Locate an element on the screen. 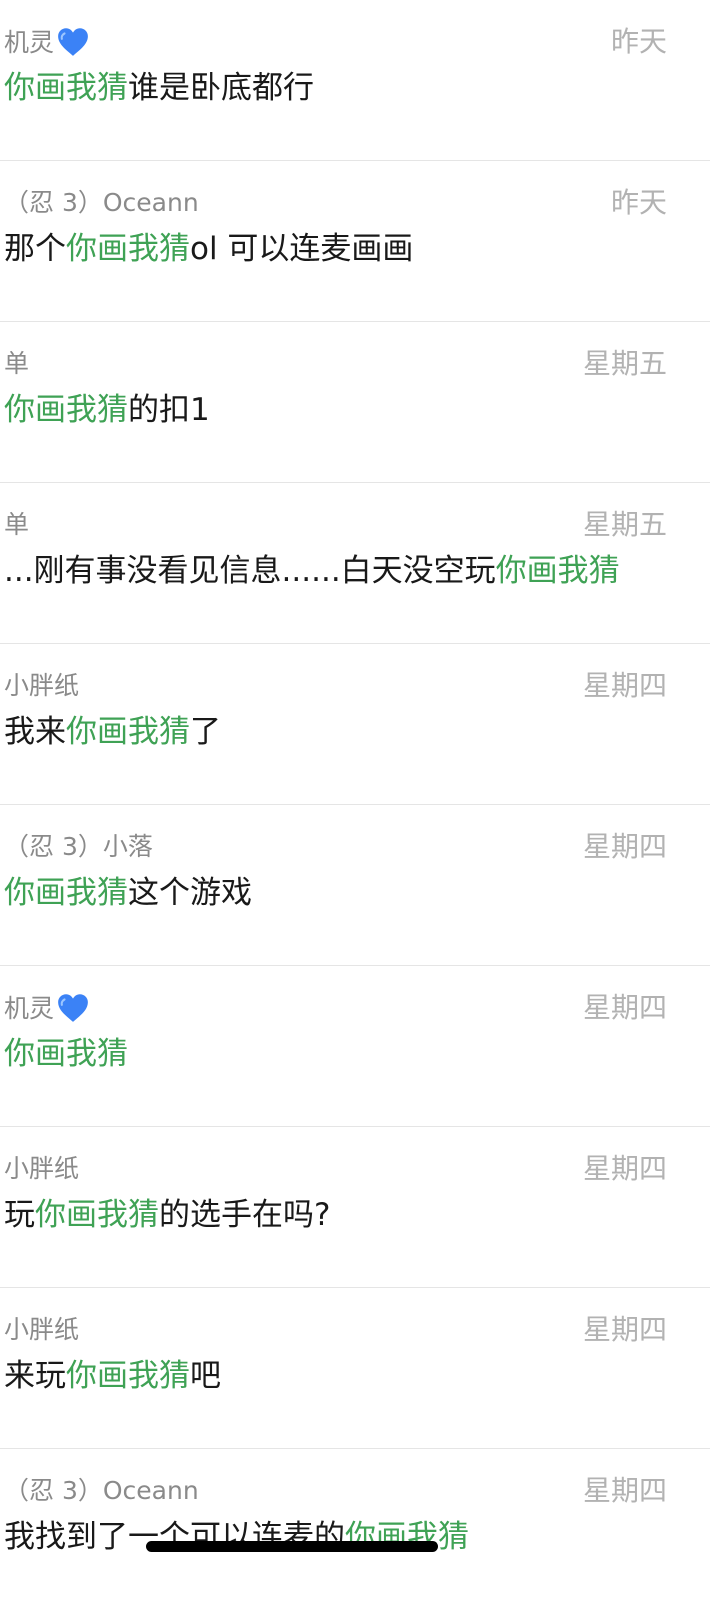 This screenshot has width=710, height=1610. result-row: 机灵 昨天 你画我猜谁是卧底都行 is located at coordinates (355, 80).